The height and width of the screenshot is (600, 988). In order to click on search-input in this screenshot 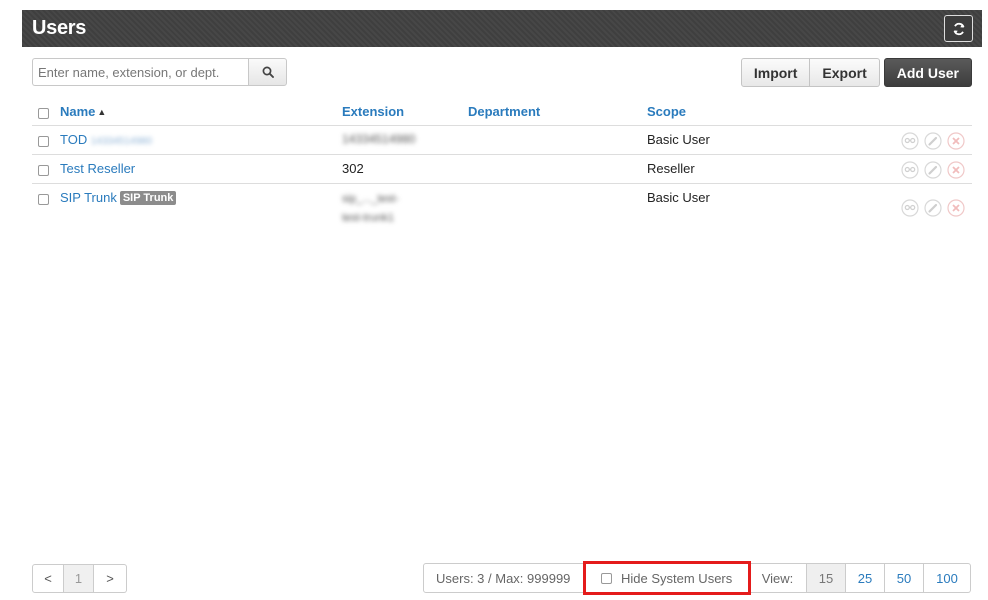, I will do `click(140, 72)`.